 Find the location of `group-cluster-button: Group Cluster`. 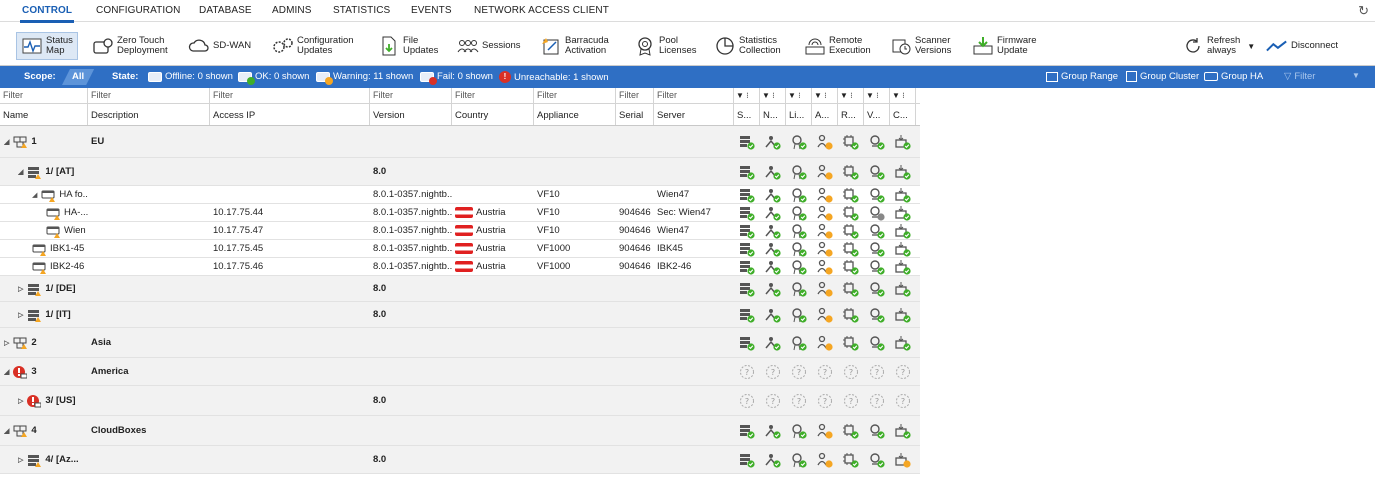

group-cluster-button: Group Cluster is located at coordinates (1162, 76).